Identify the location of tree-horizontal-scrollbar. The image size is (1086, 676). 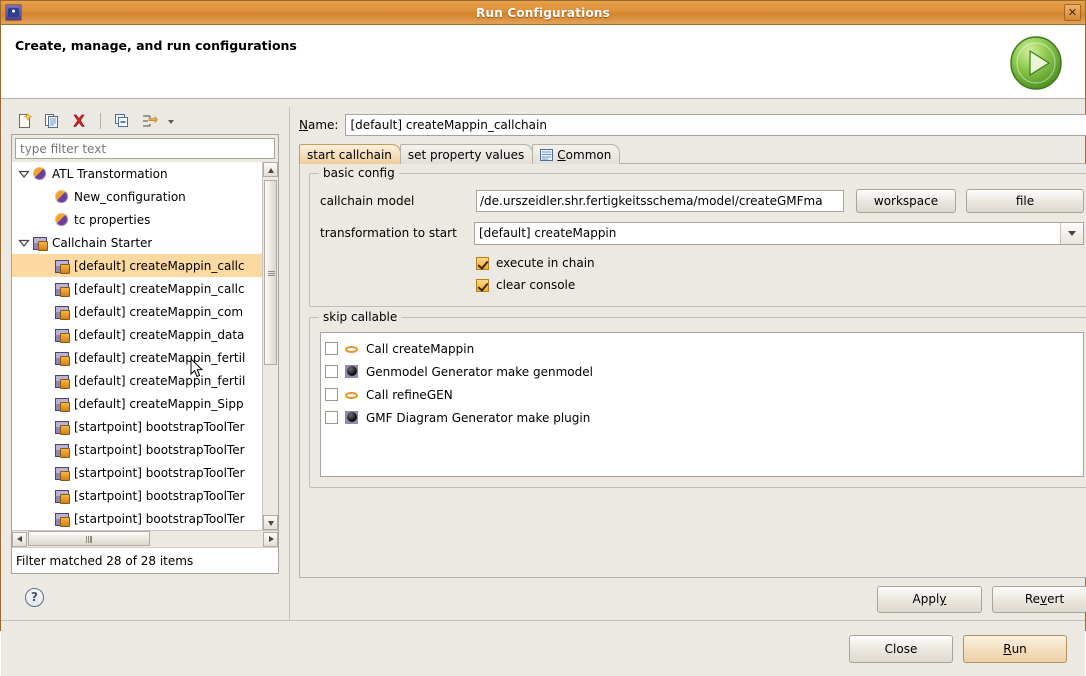
(145, 538).